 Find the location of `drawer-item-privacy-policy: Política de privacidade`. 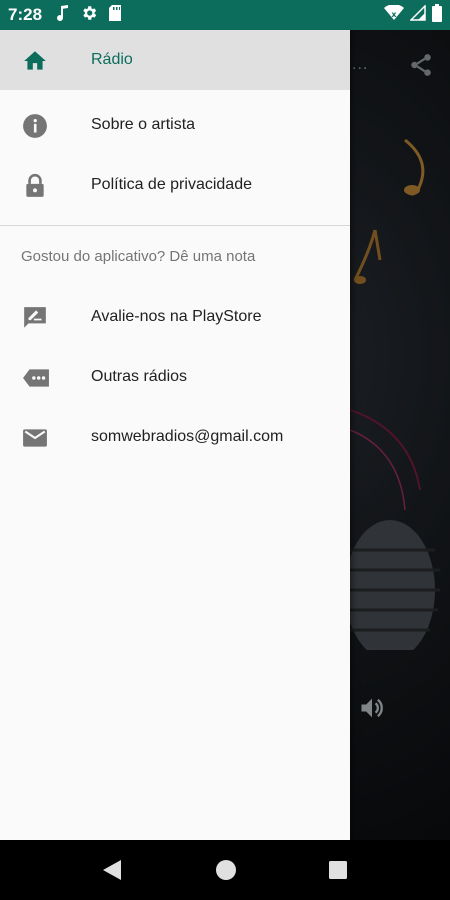

drawer-item-privacy-policy: Política de privacidade is located at coordinates (175, 185).